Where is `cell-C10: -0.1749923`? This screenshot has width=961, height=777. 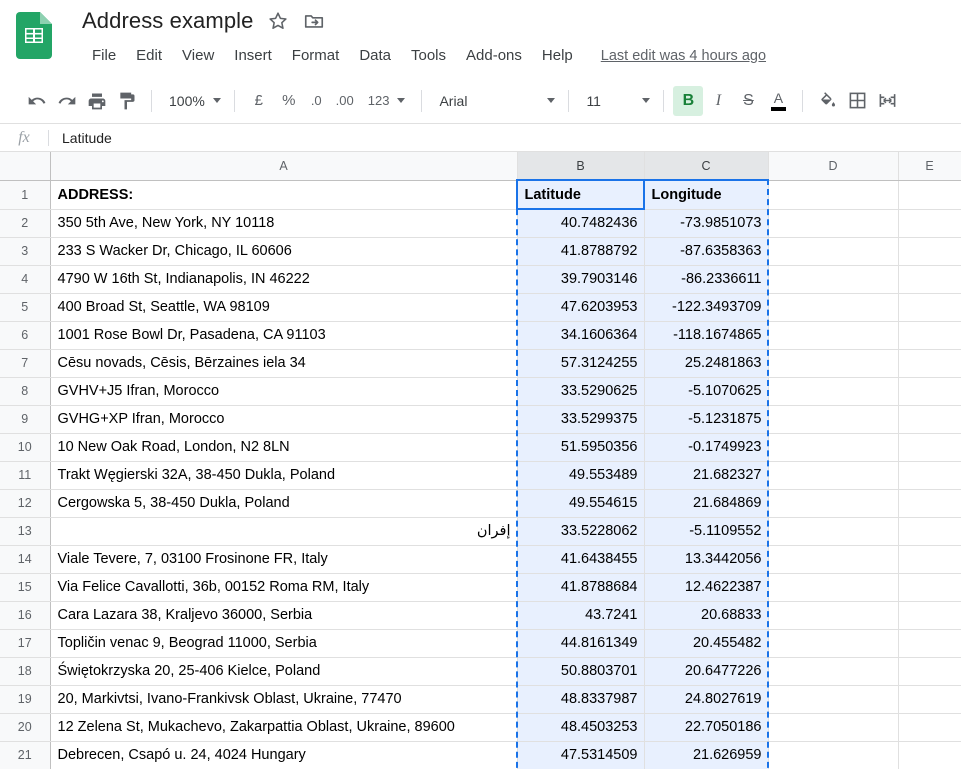 cell-C10: -0.1749923 is located at coordinates (706, 447).